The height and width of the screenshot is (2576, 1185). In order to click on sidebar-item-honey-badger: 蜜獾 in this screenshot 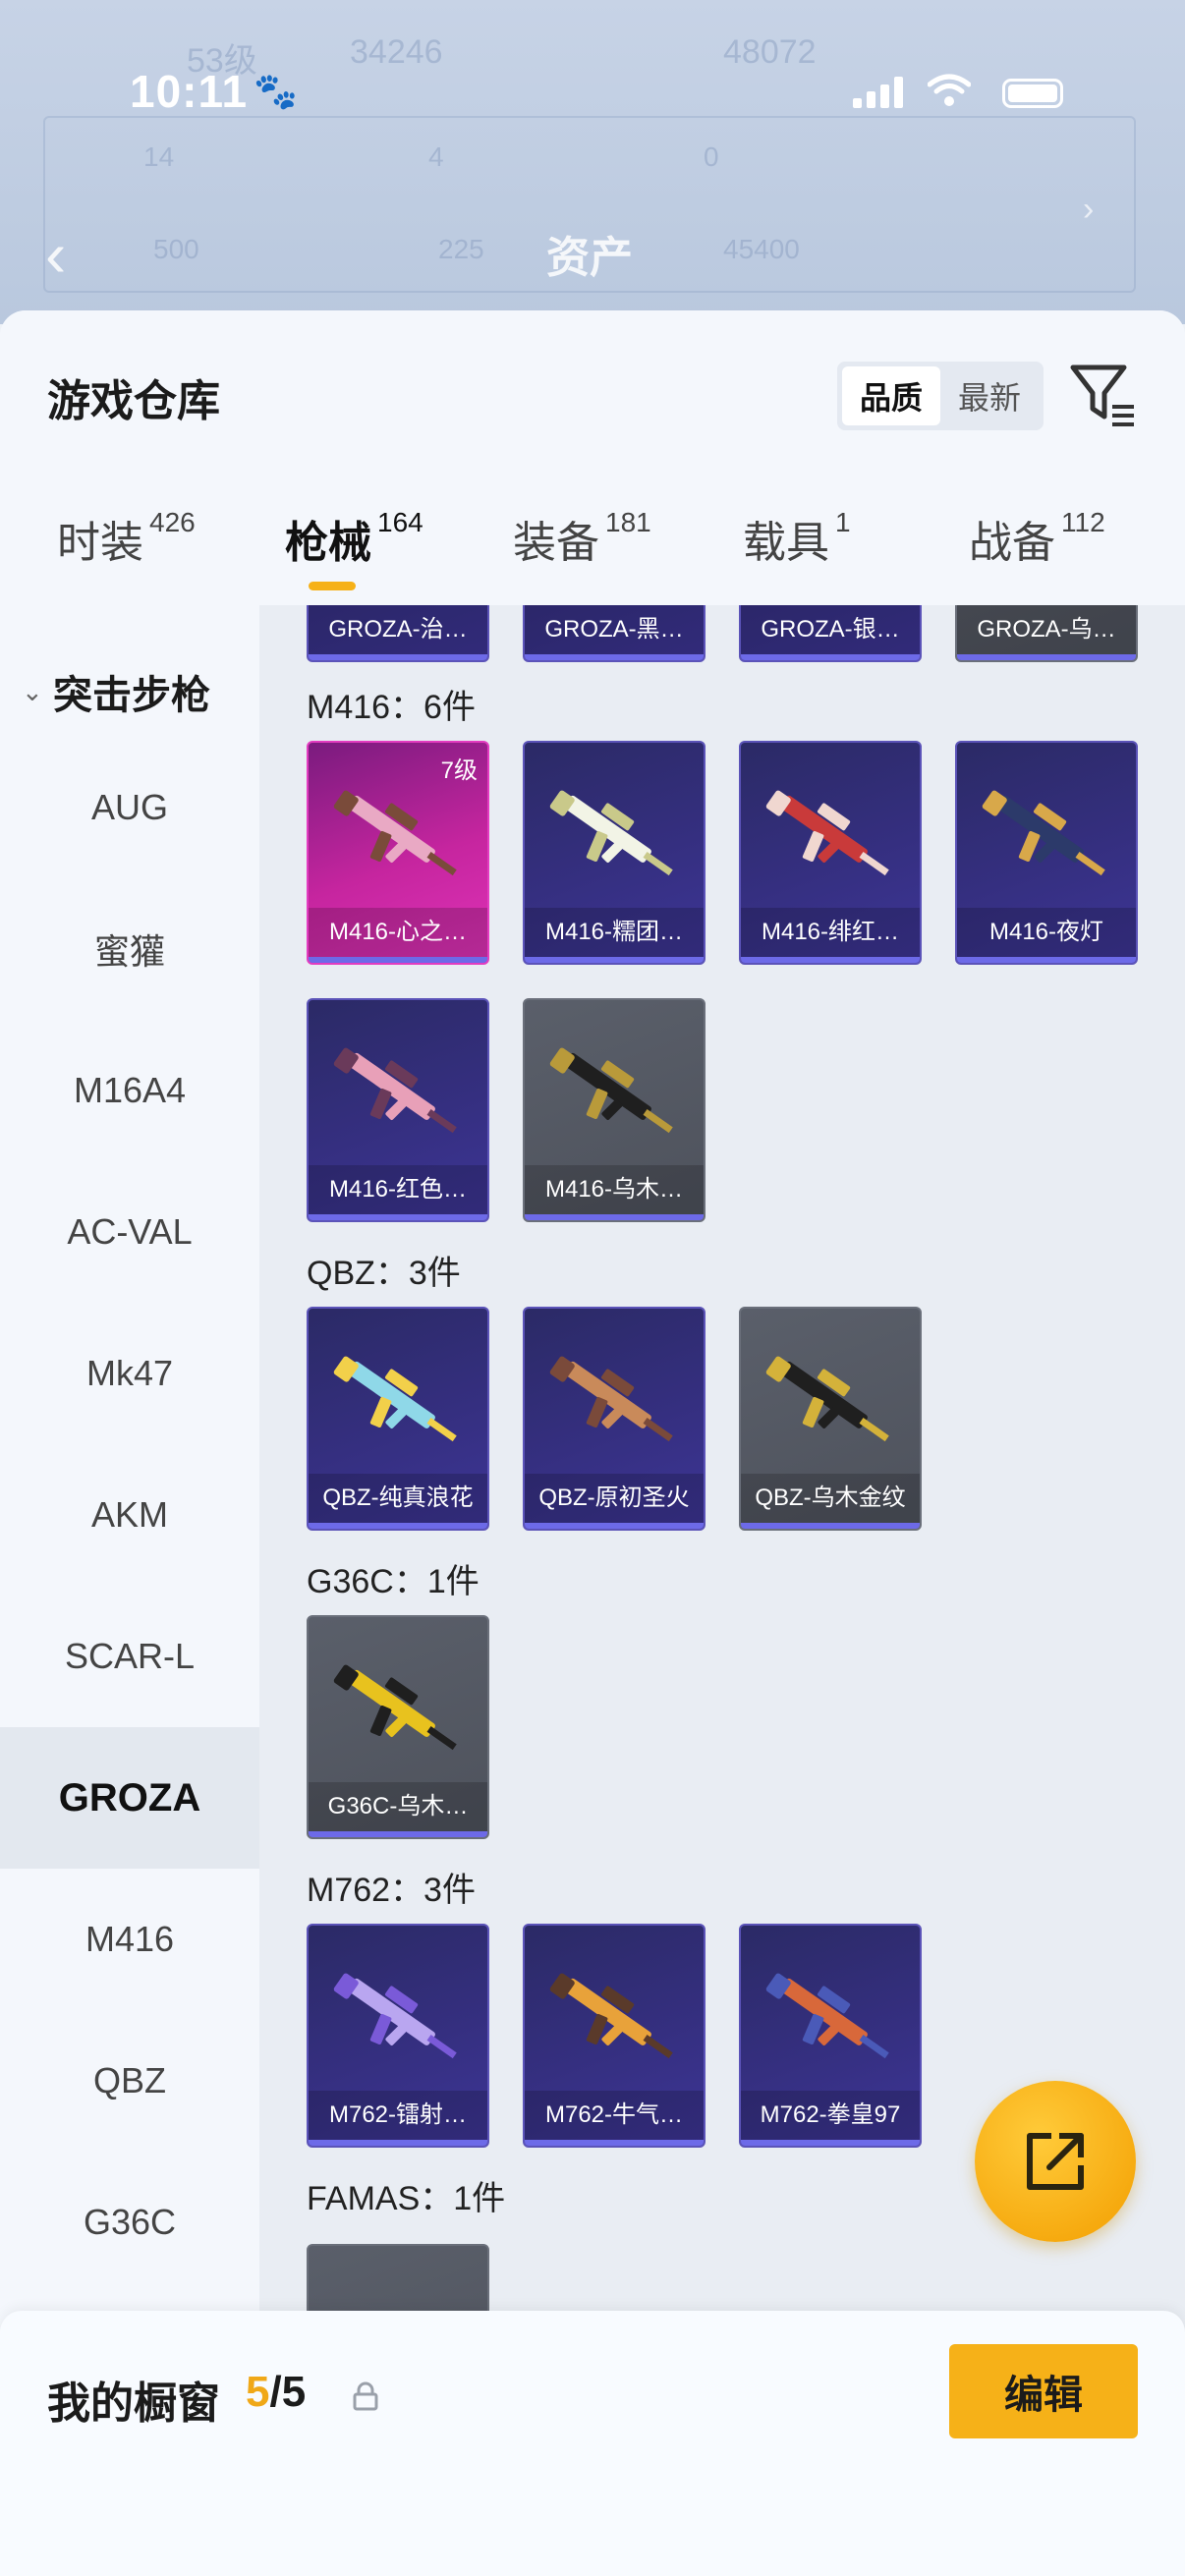, I will do `click(130, 949)`.